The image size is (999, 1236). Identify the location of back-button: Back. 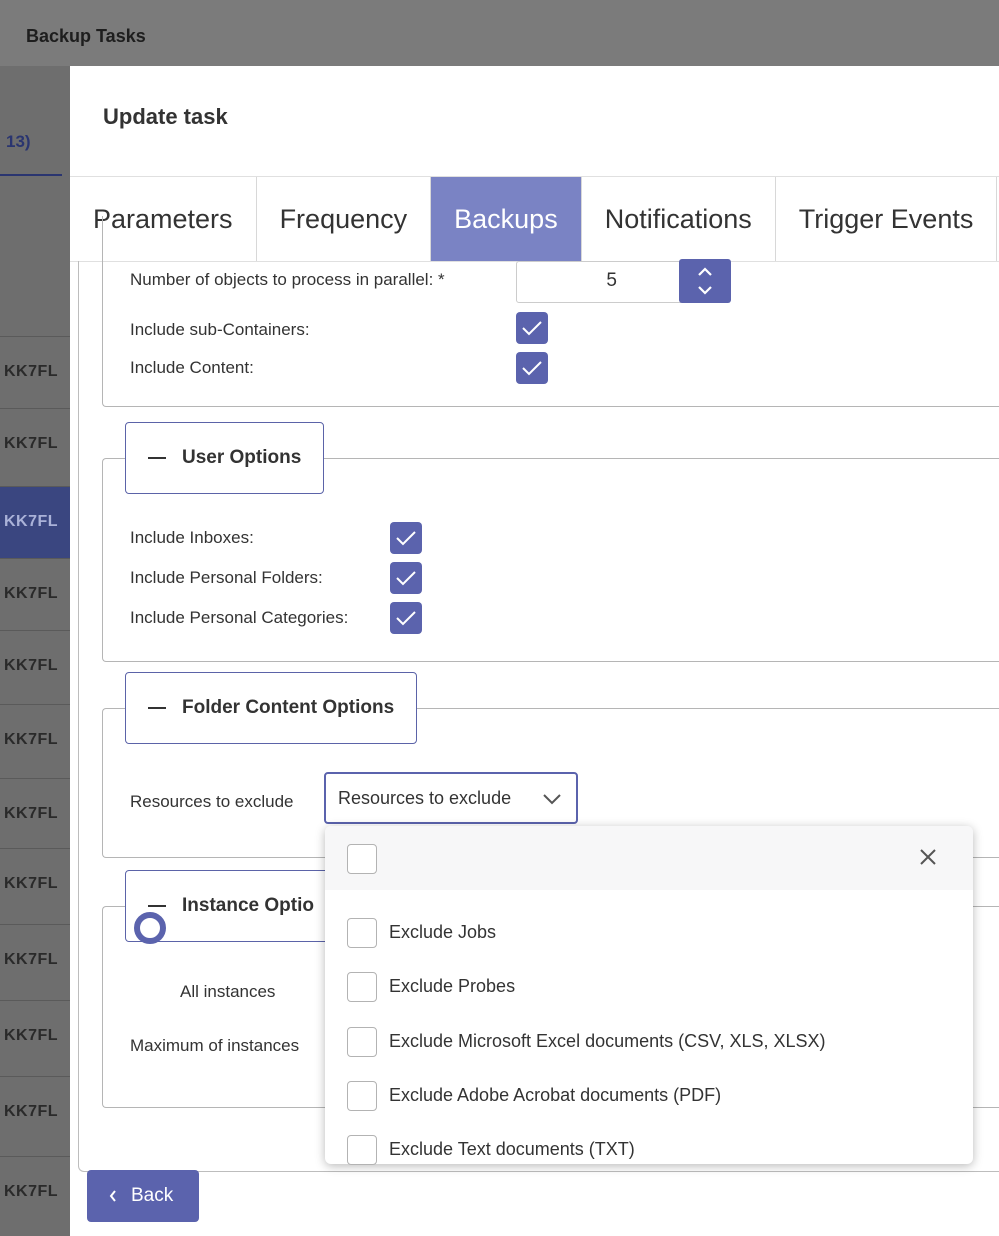
(143, 1196).